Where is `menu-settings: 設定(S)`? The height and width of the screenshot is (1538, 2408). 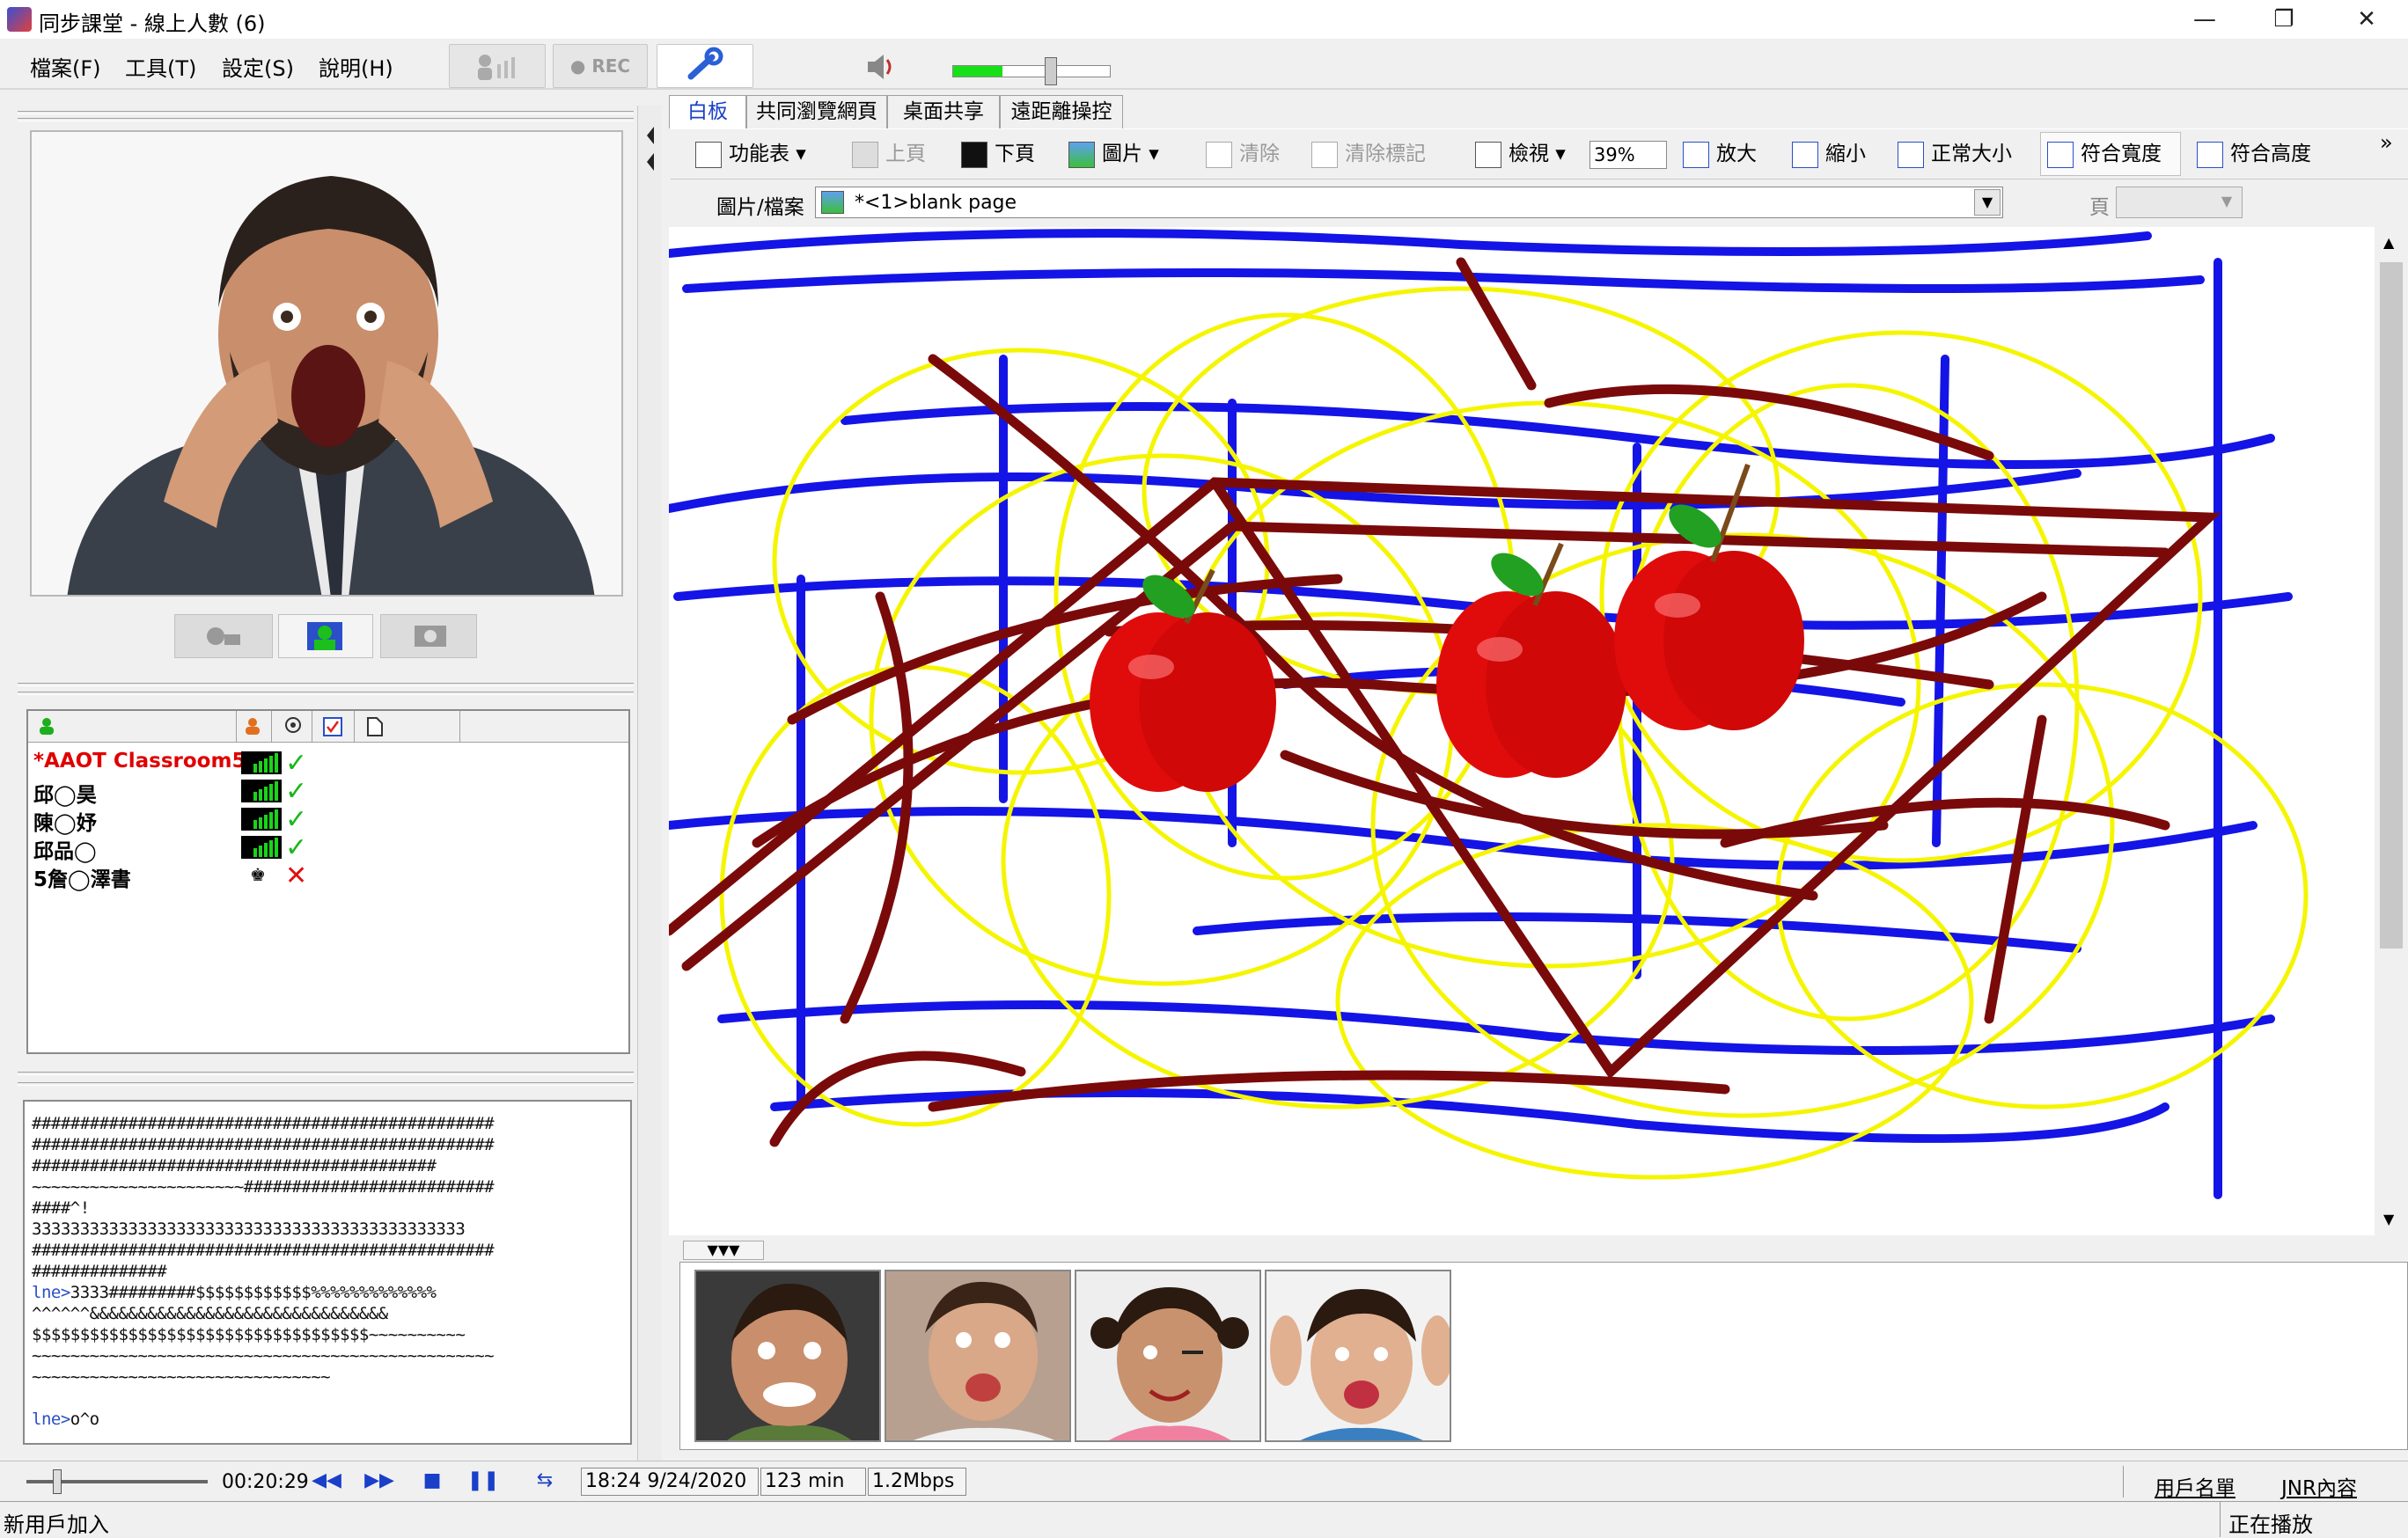
menu-settings: 設定(S) is located at coordinates (258, 66).